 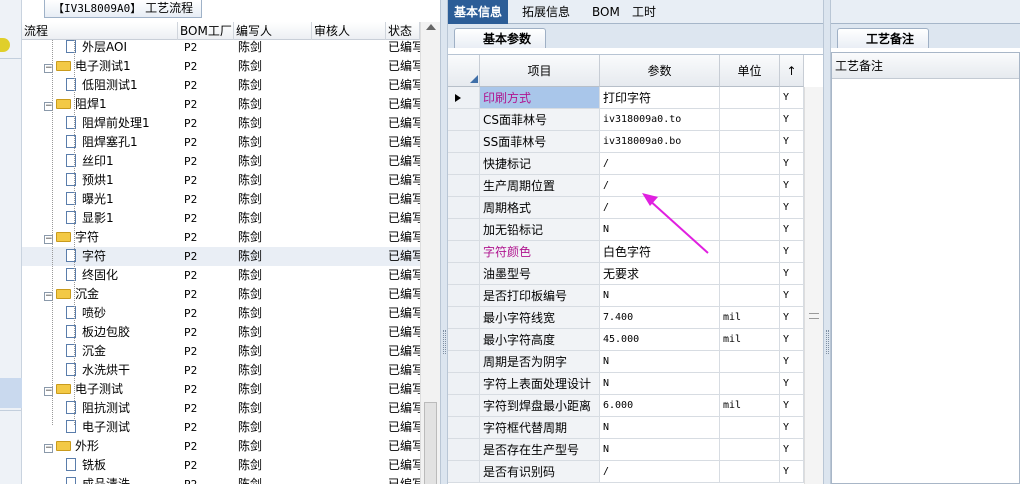 I want to click on tab-process-flow: 【IV3L8009A0】 工艺流程, so click(x=123, y=9).